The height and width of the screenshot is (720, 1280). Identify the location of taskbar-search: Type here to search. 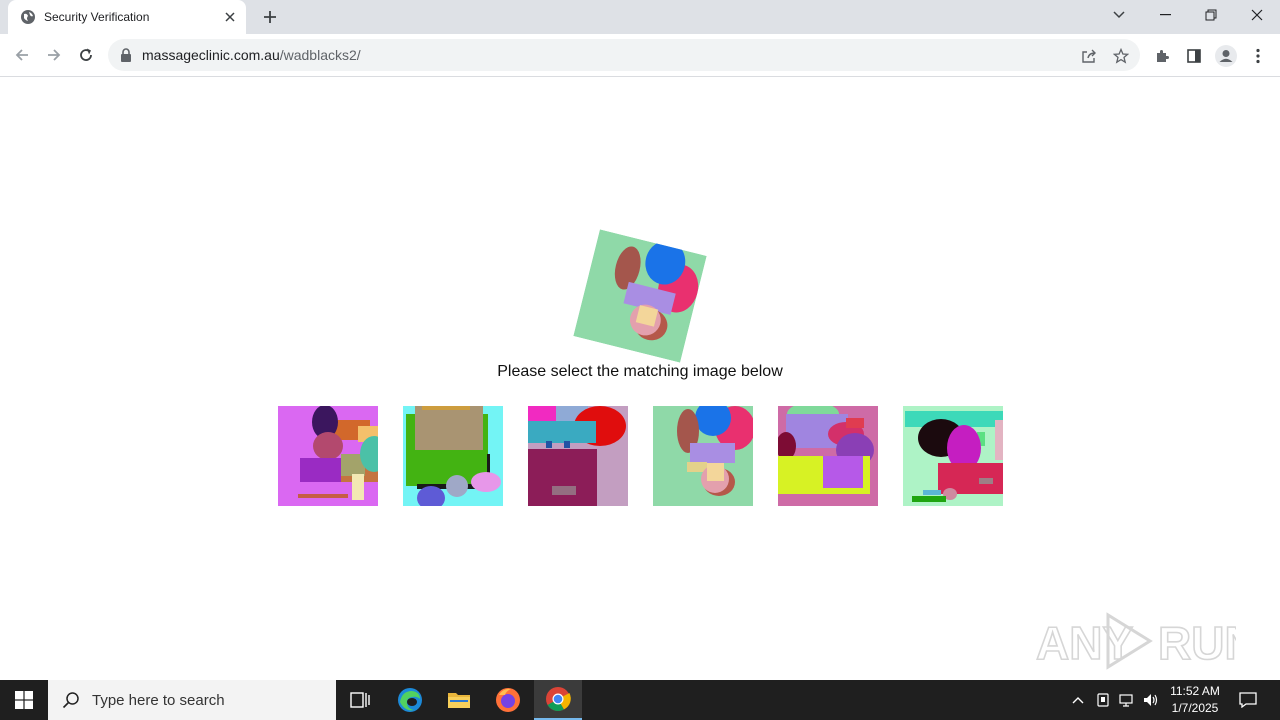
(192, 700).